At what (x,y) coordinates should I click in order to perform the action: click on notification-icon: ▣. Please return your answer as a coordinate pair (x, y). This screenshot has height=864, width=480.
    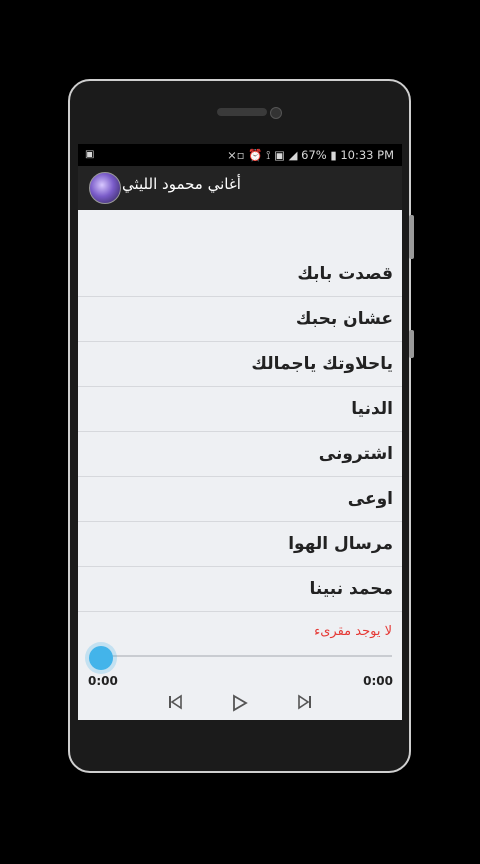
    Looking at the image, I should click on (90, 154).